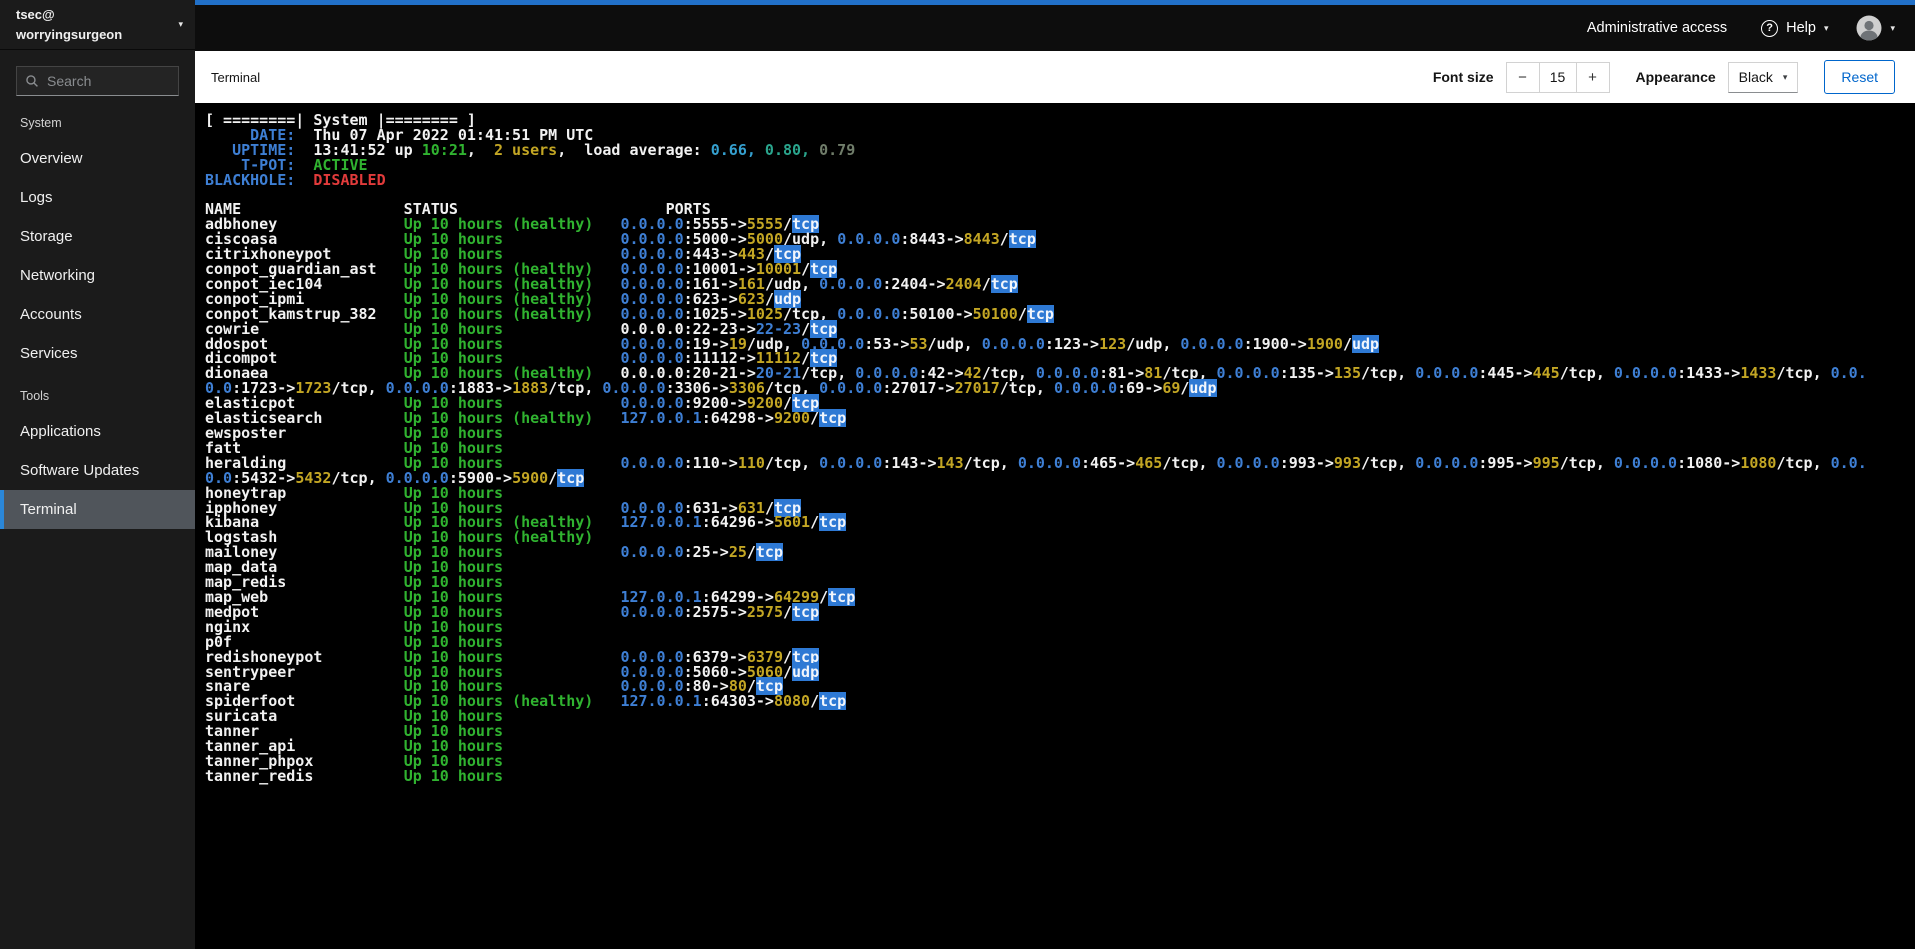 This screenshot has height=949, width=1915. I want to click on sidebar-item-terminal: Terminal, so click(97, 509).